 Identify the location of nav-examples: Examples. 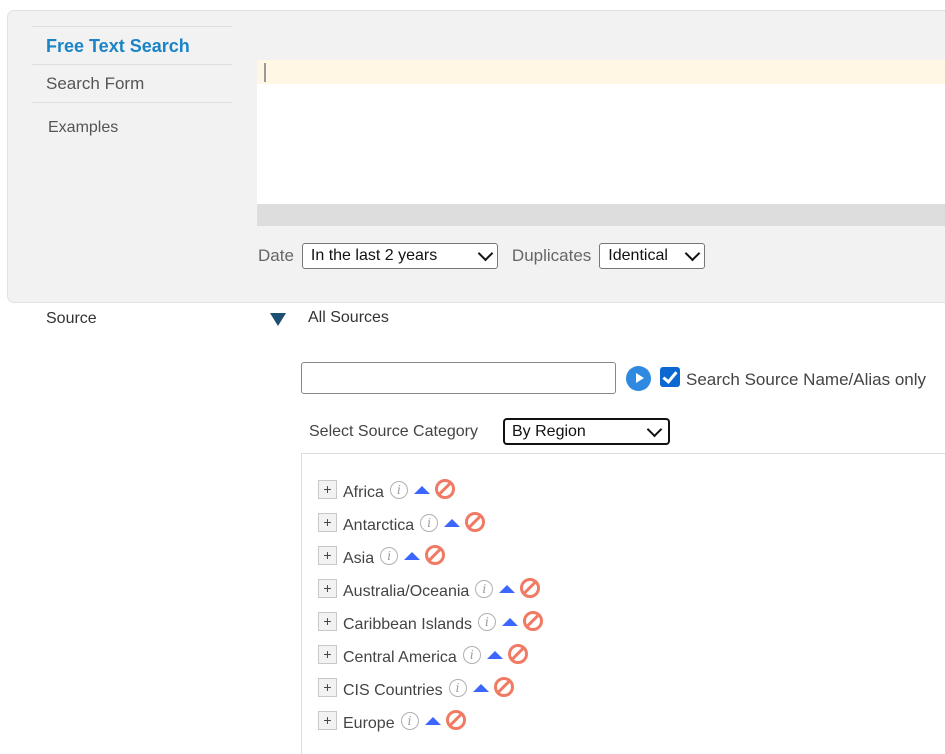
(132, 127).